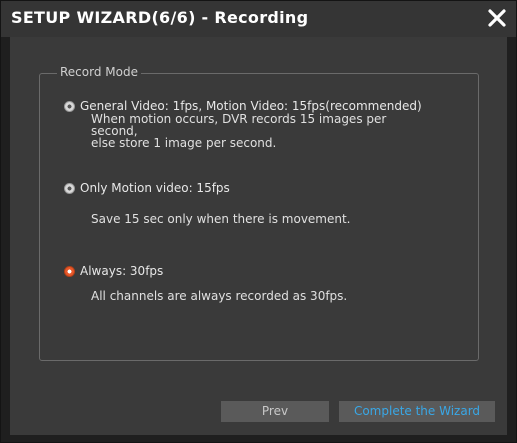 The height and width of the screenshot is (443, 517). I want to click on prev-button: Prev, so click(275, 411).